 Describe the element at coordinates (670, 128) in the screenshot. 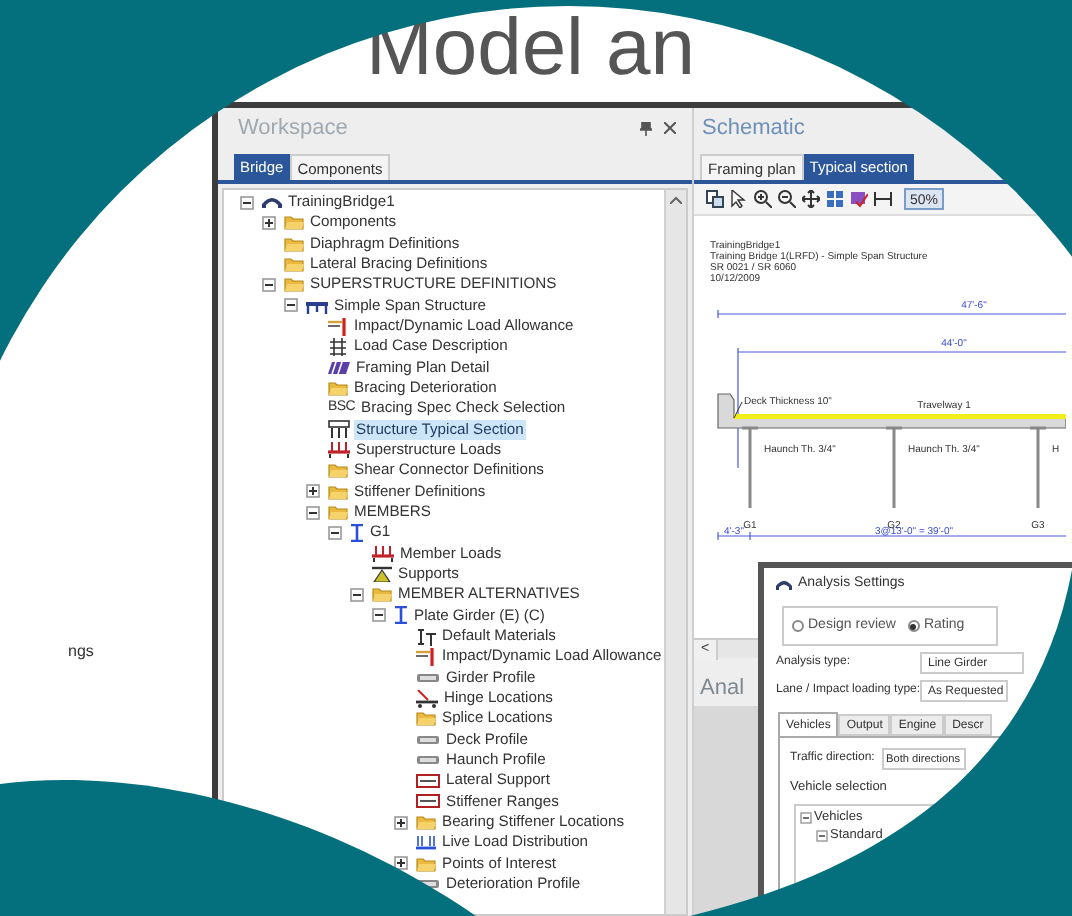

I see `close-icon` at that location.